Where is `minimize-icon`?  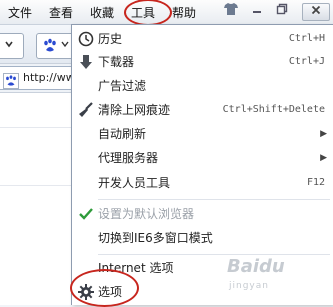
minimize-icon is located at coordinates (257, 11).